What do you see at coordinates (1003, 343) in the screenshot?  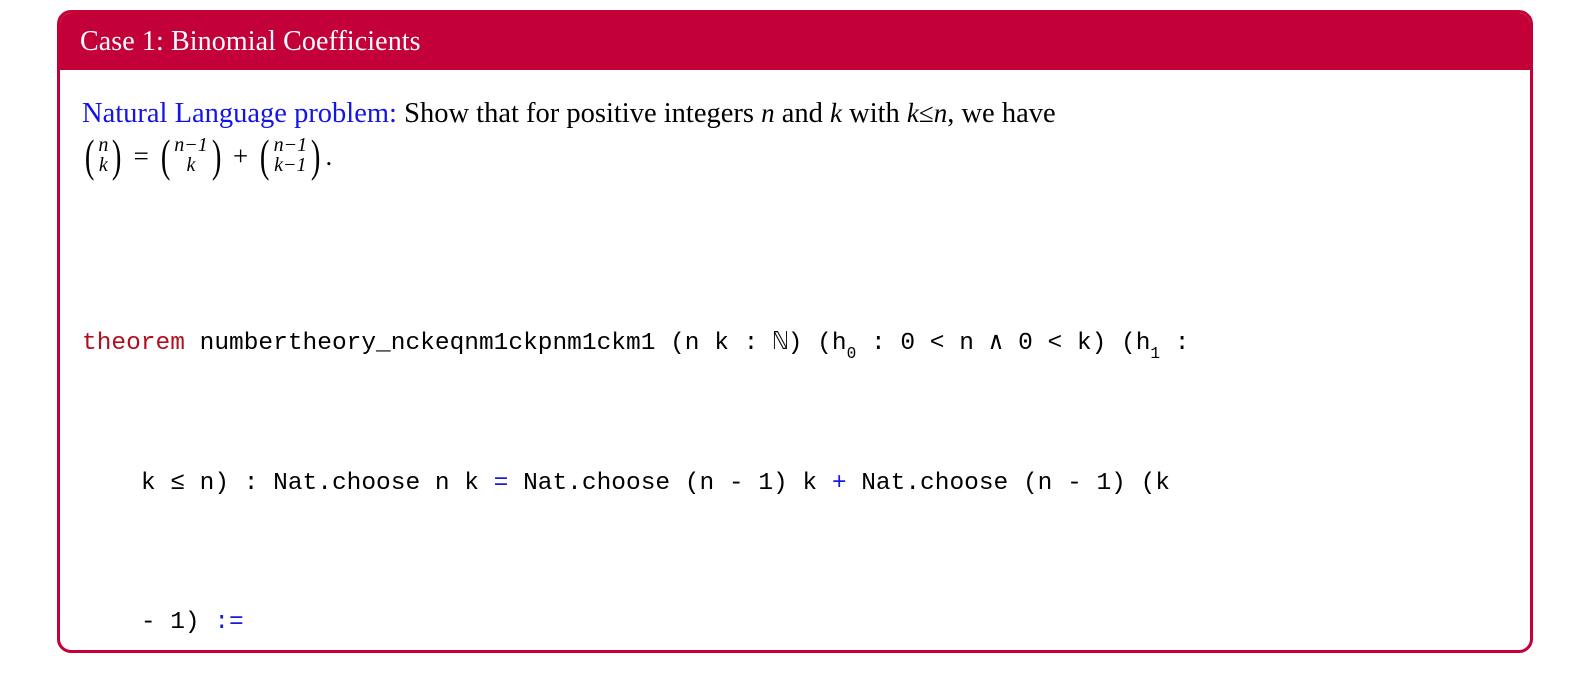 I see `theorem-binders-b: : 0 < n ∧ 0 < k) (h` at bounding box center [1003, 343].